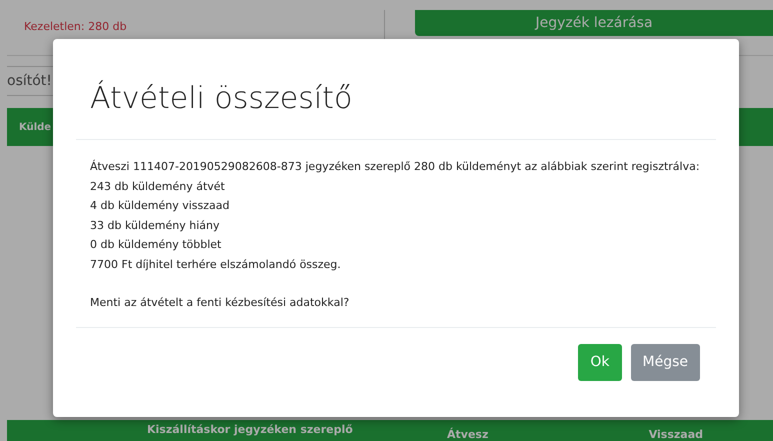 The image size is (773, 441). What do you see at coordinates (250, 429) in the screenshot?
I see `column-header: Kiszállításkor jegyzéken szereplő` at bounding box center [250, 429].